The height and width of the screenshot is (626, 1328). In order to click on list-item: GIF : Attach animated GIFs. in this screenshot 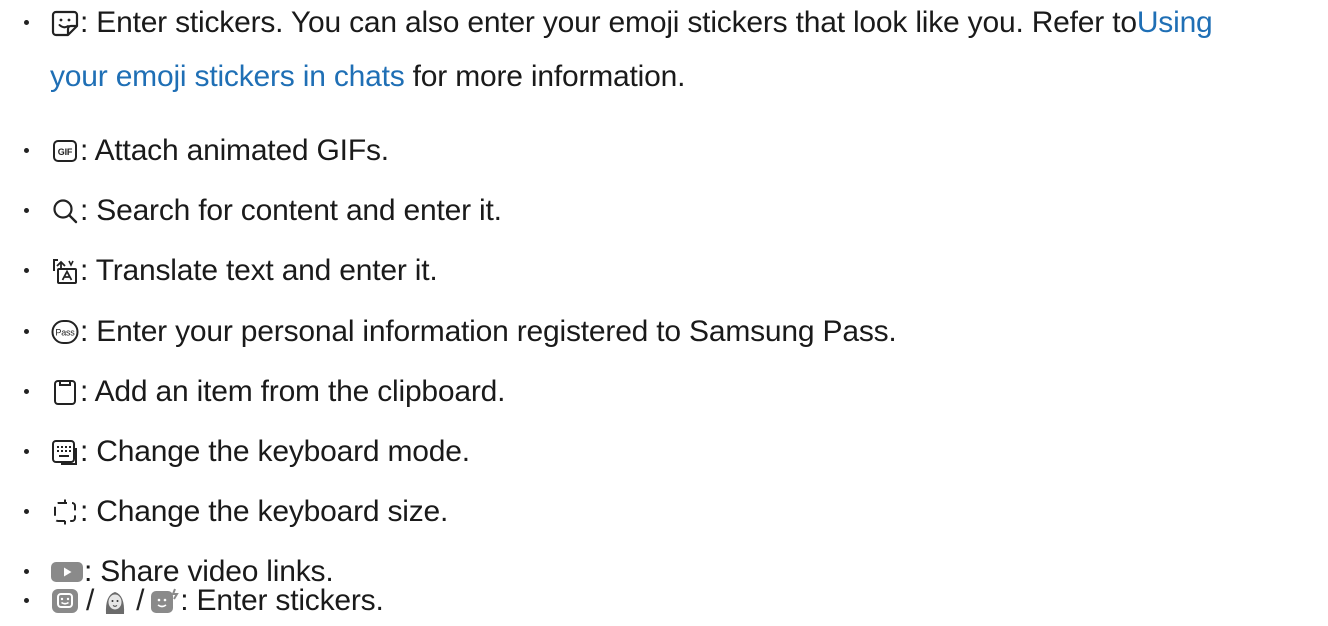, I will do `click(664, 151)`.